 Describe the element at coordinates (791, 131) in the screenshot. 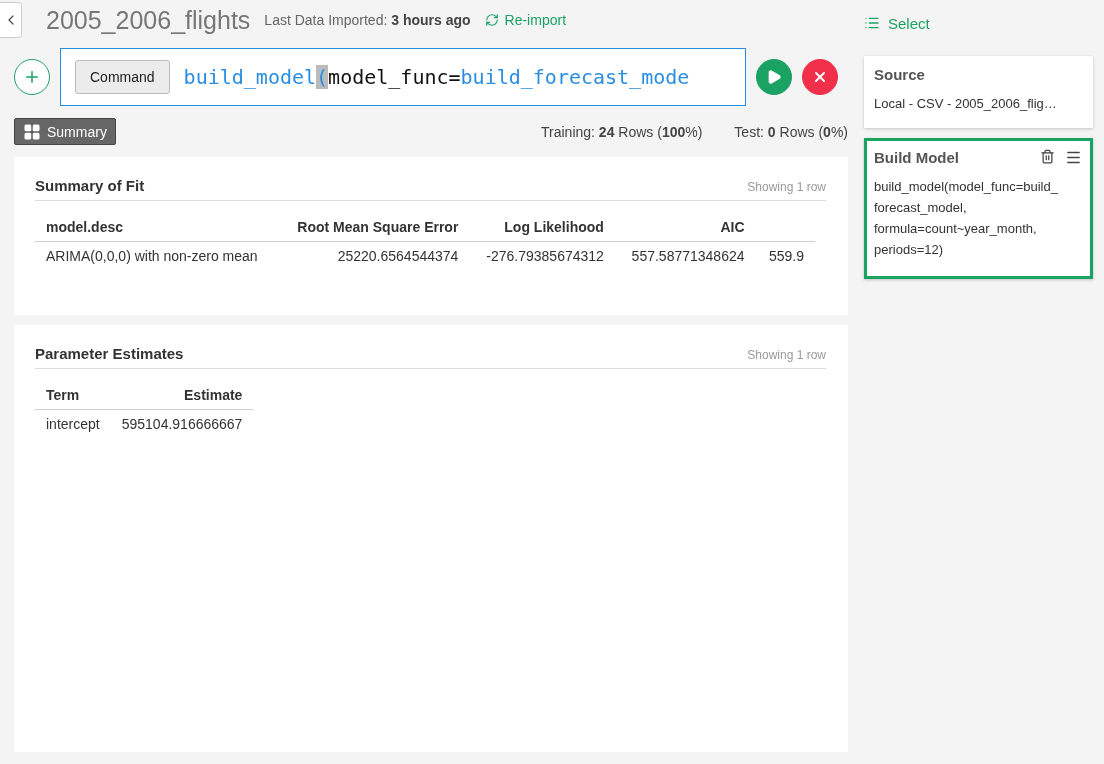

I see `test-rows: Test: 0 Rows (0%)` at that location.